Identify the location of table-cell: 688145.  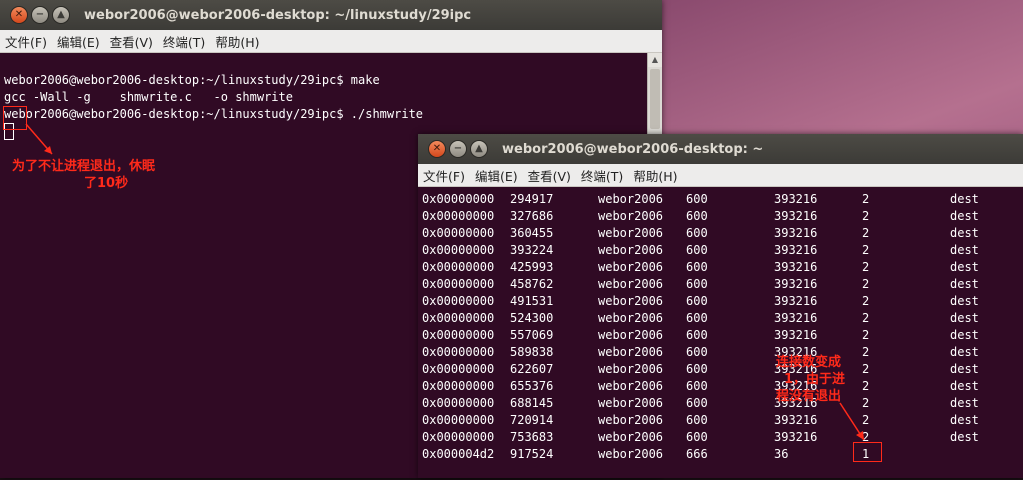
(532, 402).